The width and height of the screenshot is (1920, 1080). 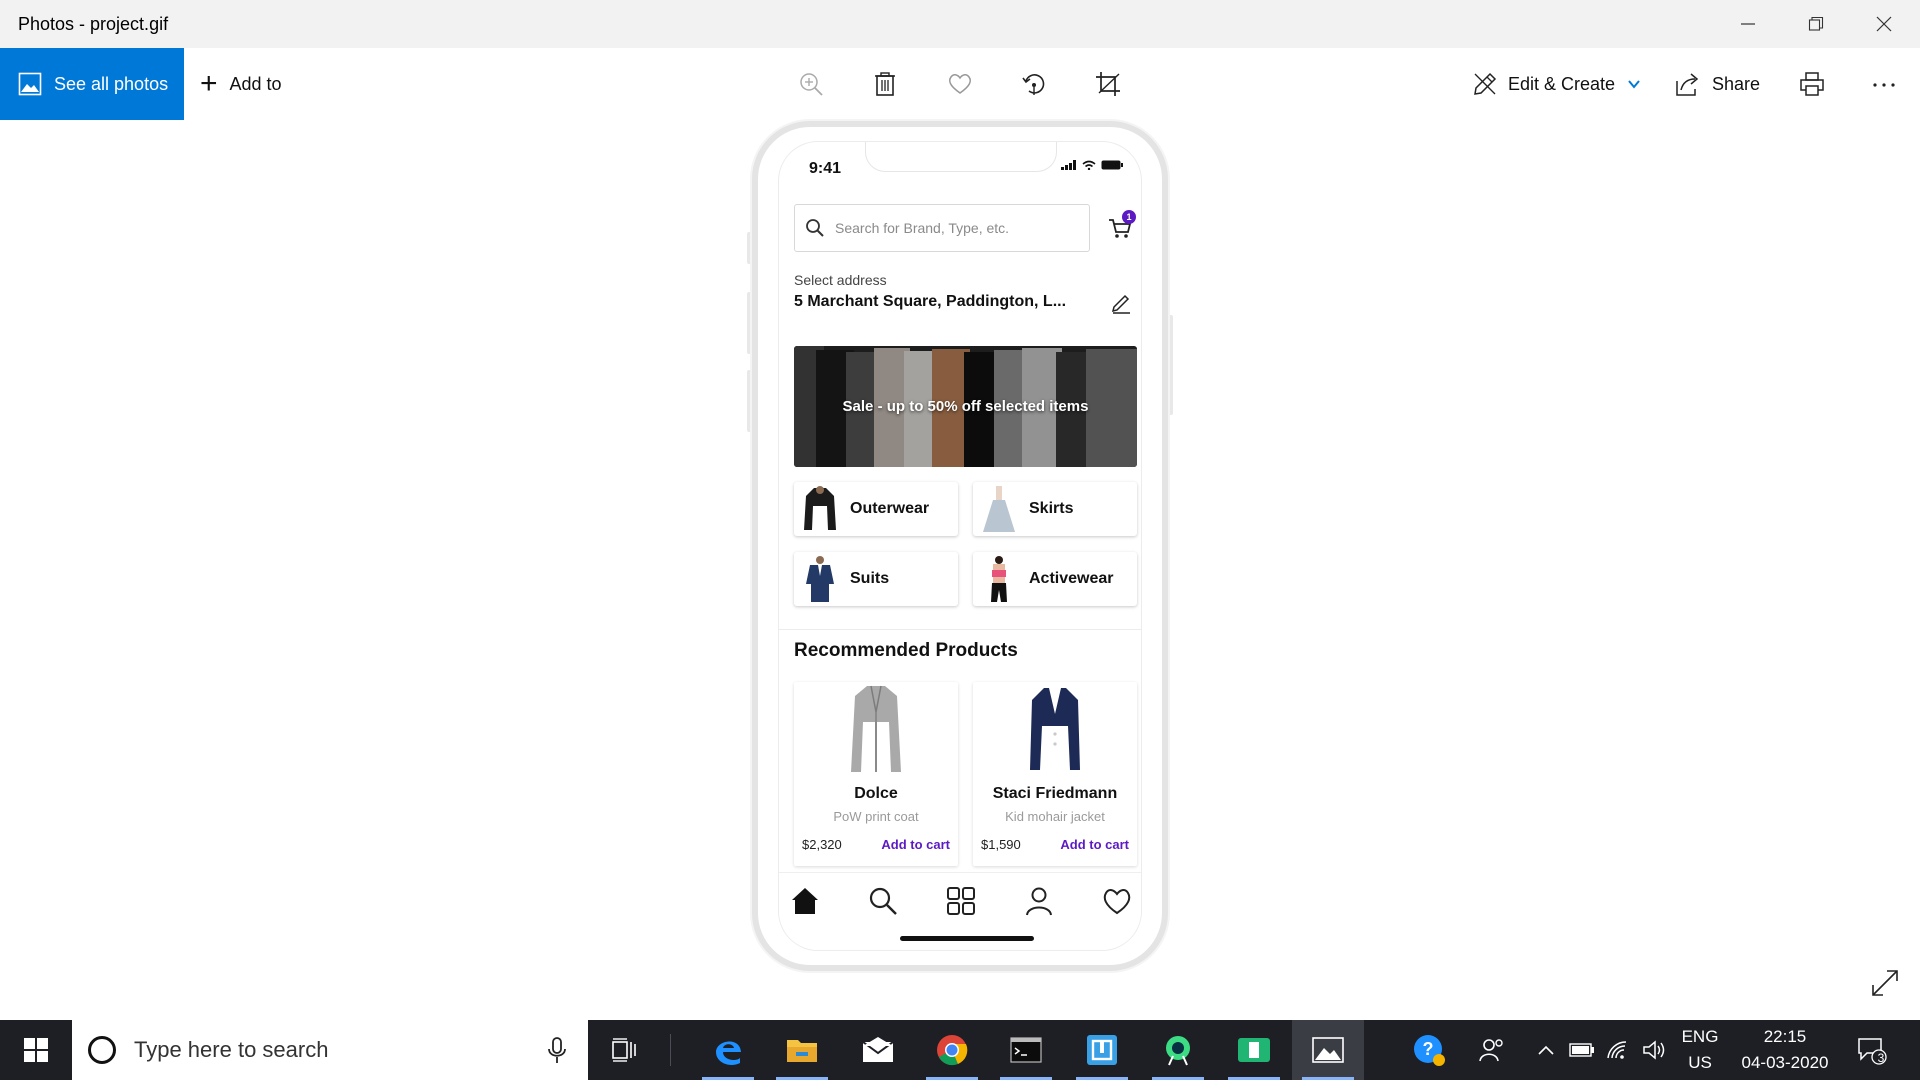 What do you see at coordinates (1687, 84) in the screenshot?
I see `share-icon` at bounding box center [1687, 84].